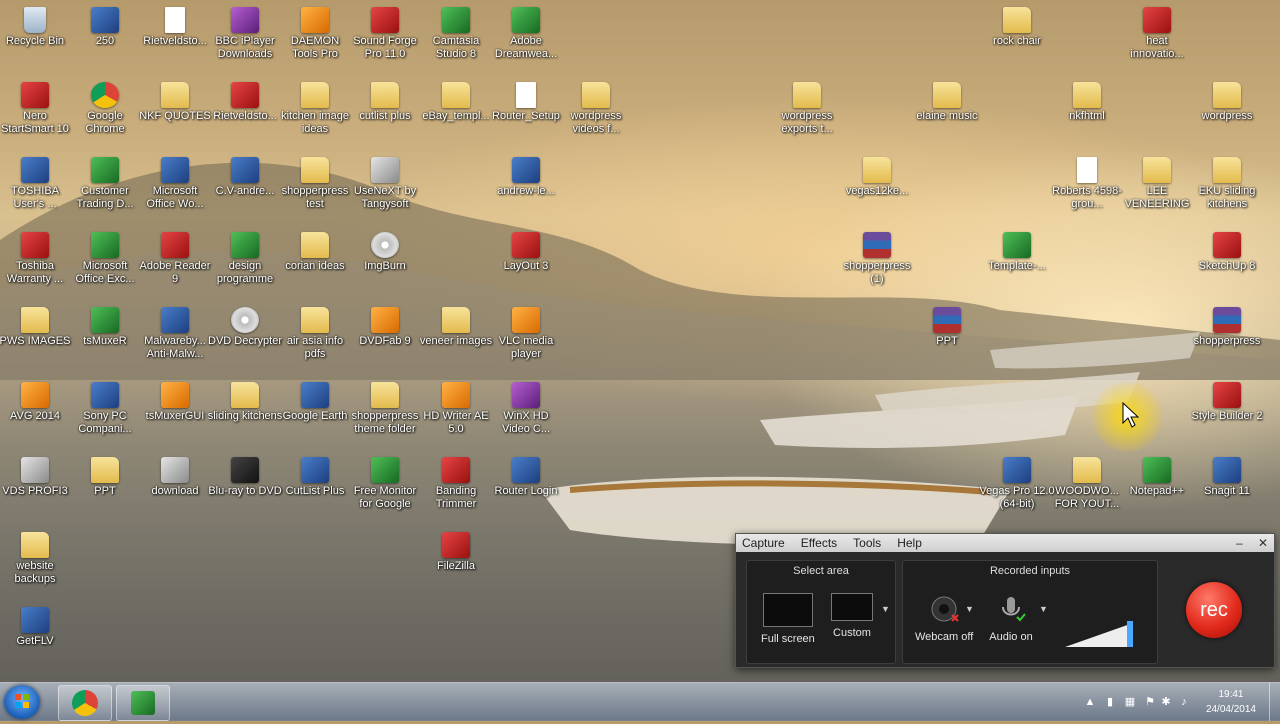  Describe the element at coordinates (22, 702) in the screenshot. I see `start-button` at that location.